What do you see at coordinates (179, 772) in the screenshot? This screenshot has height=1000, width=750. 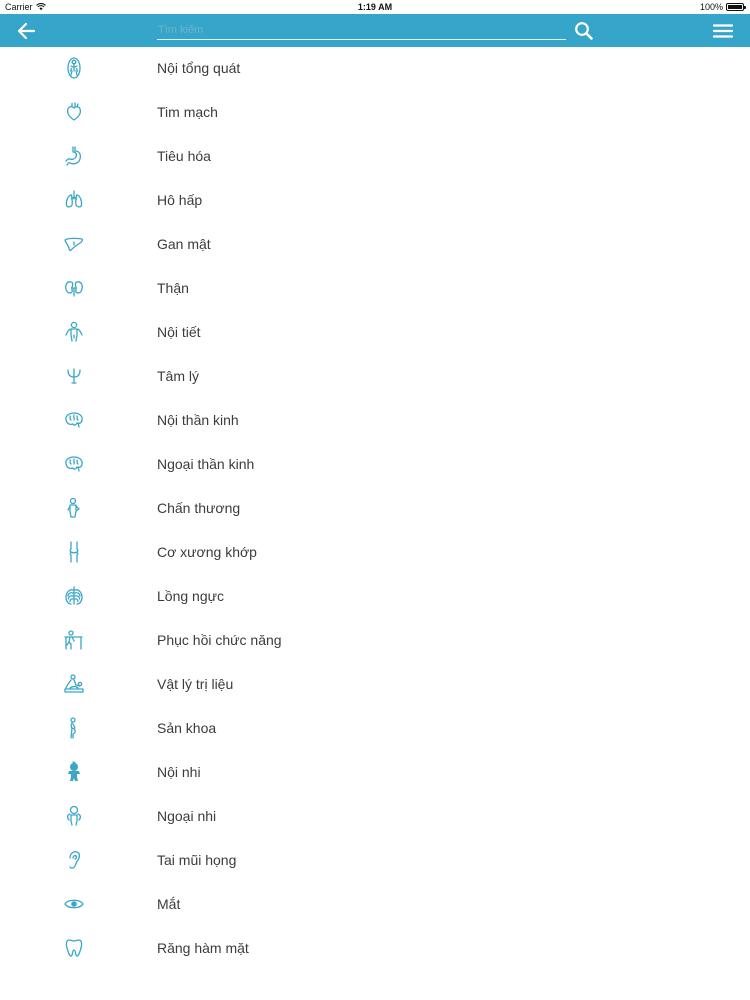 I see `list-item-label: Nội nhi` at bounding box center [179, 772].